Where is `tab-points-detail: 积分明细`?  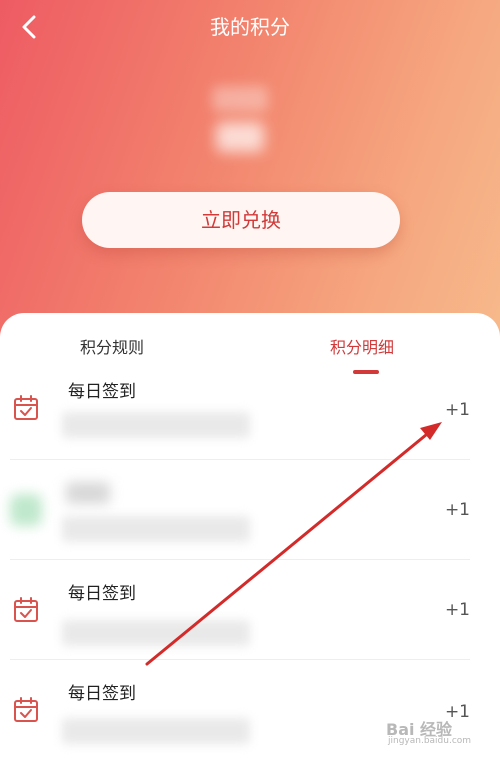 tab-points-detail: 积分明细 is located at coordinates (362, 348).